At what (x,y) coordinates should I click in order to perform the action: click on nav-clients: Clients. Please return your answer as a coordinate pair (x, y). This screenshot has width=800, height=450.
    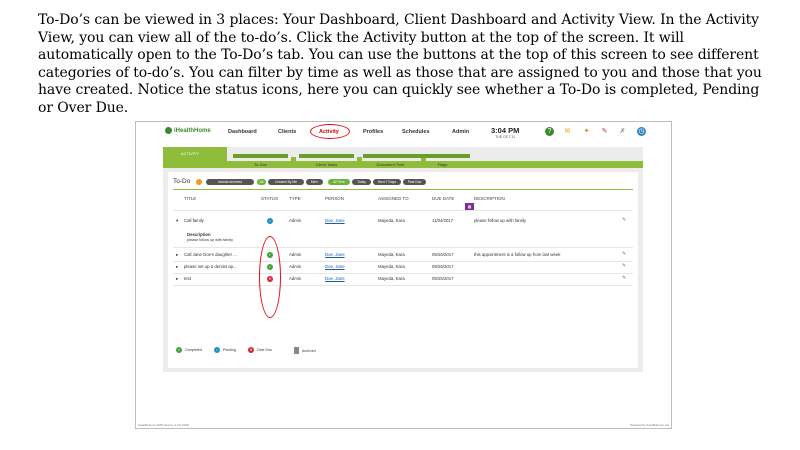
    Looking at the image, I should click on (287, 132).